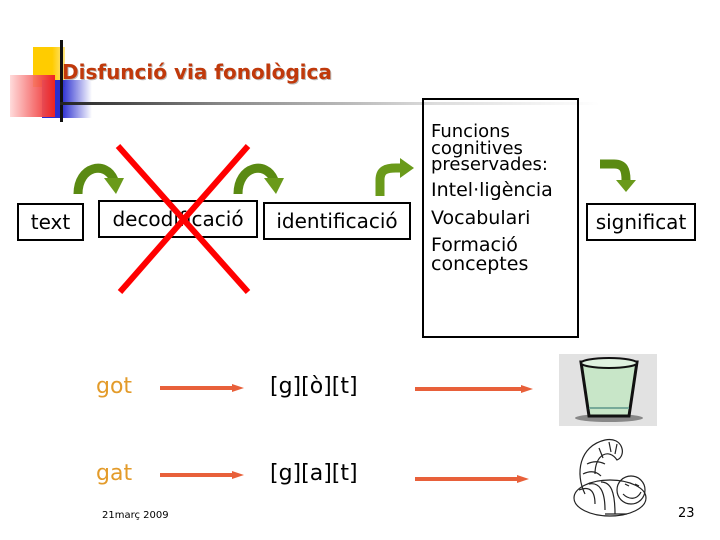 This screenshot has height=540, width=720. What do you see at coordinates (394, 177) in the screenshot?
I see `turn-right-arrow-icon` at bounding box center [394, 177].